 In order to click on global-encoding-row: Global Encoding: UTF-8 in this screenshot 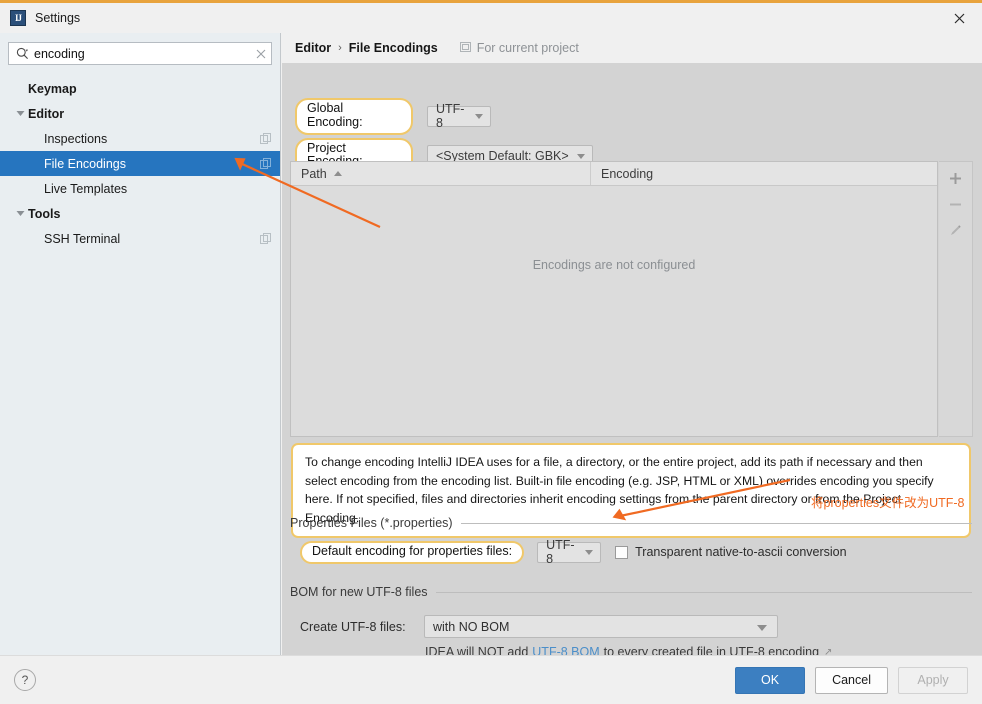, I will do `click(444, 116)`.